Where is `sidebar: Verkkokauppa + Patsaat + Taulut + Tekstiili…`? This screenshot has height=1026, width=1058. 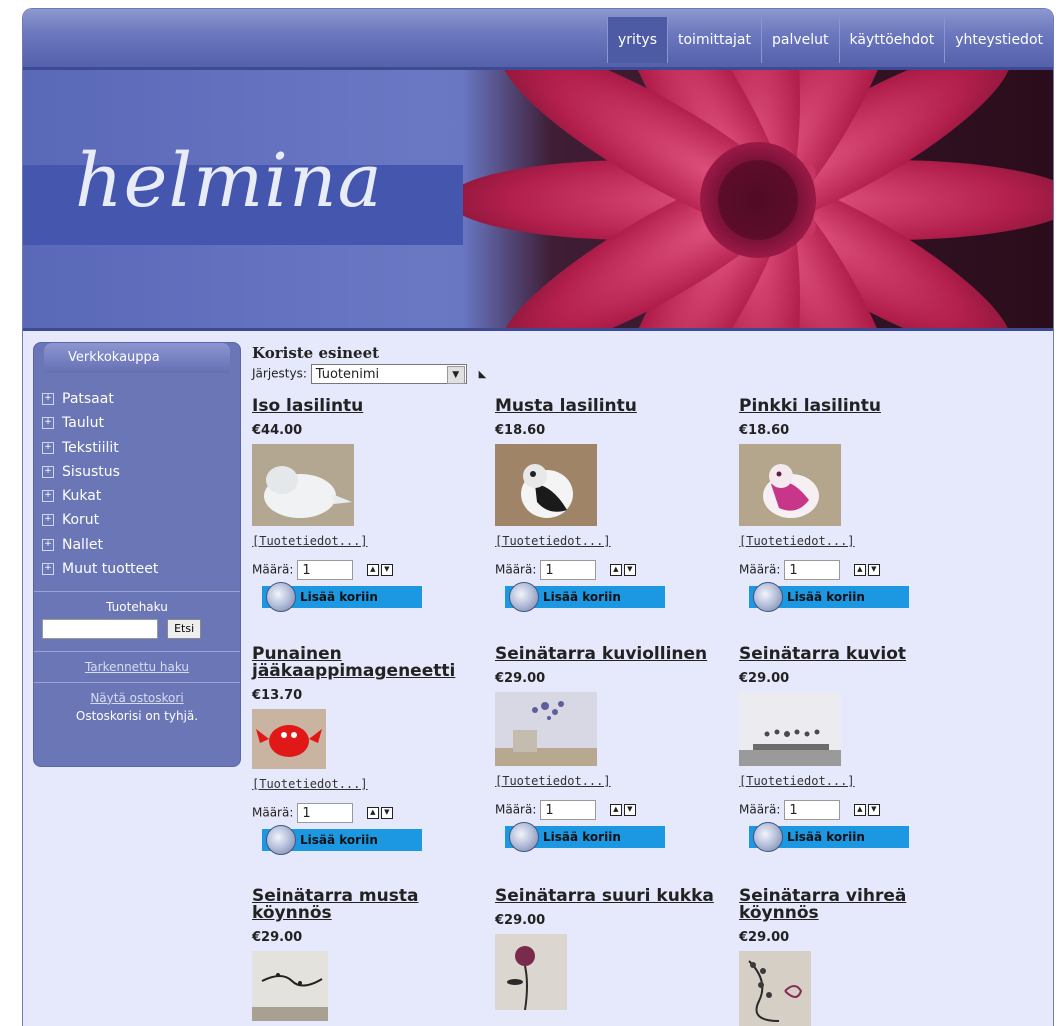 sidebar: Verkkokauppa + Patsaat + Taulut + Tekstiili… is located at coordinates (137, 554).